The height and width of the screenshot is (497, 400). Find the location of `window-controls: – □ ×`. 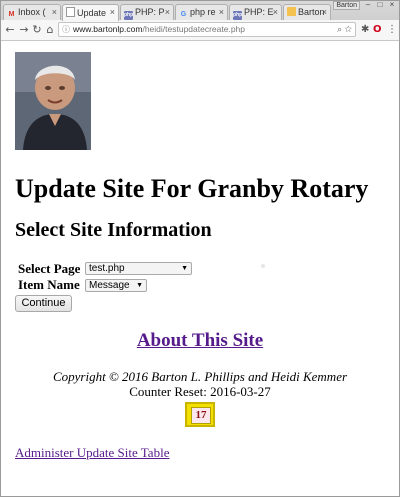

window-controls: – □ × is located at coordinates (380, 4).